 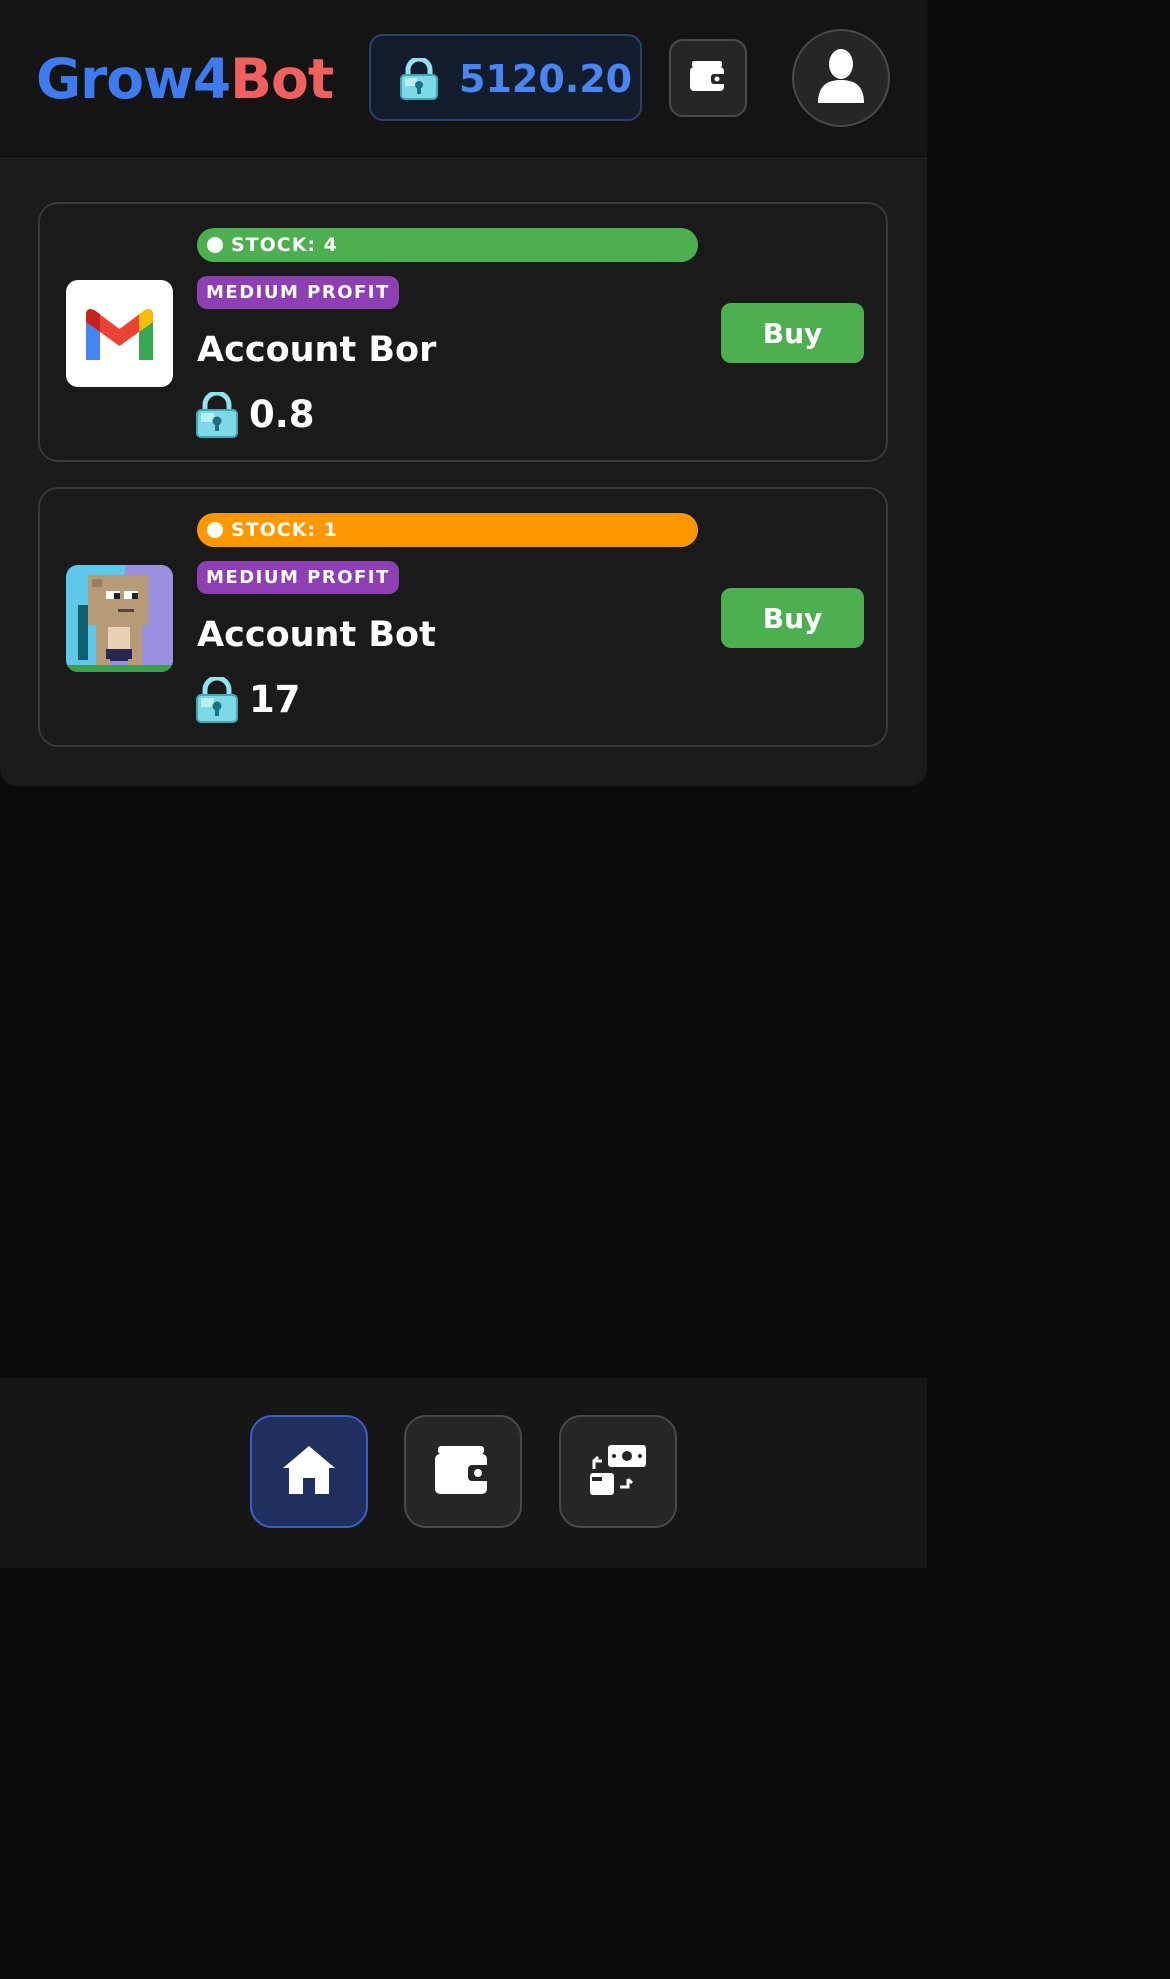 What do you see at coordinates (546, 79) in the screenshot?
I see `balance-amount: 5120.20` at bounding box center [546, 79].